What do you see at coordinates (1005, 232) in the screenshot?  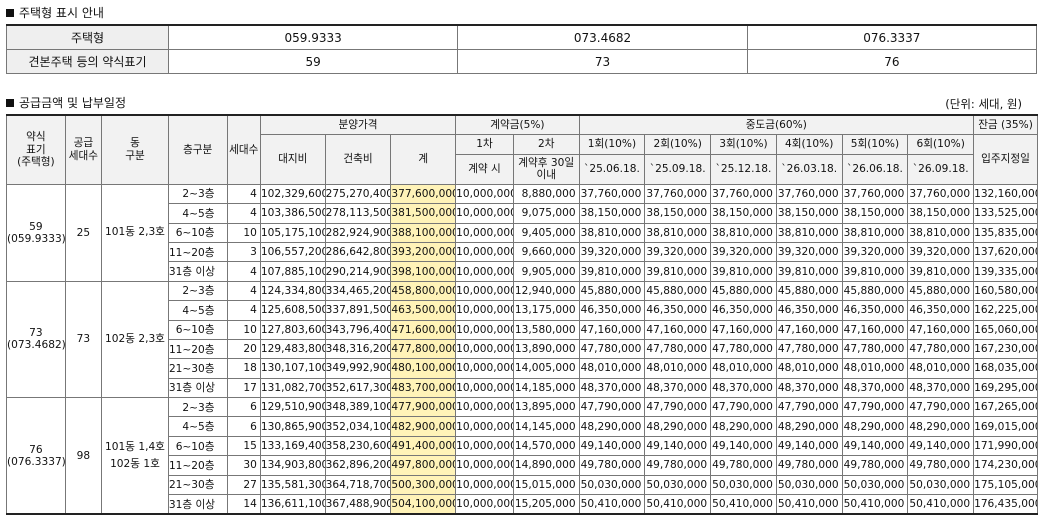 I see `balance-cell: 135,835,000` at bounding box center [1005, 232].